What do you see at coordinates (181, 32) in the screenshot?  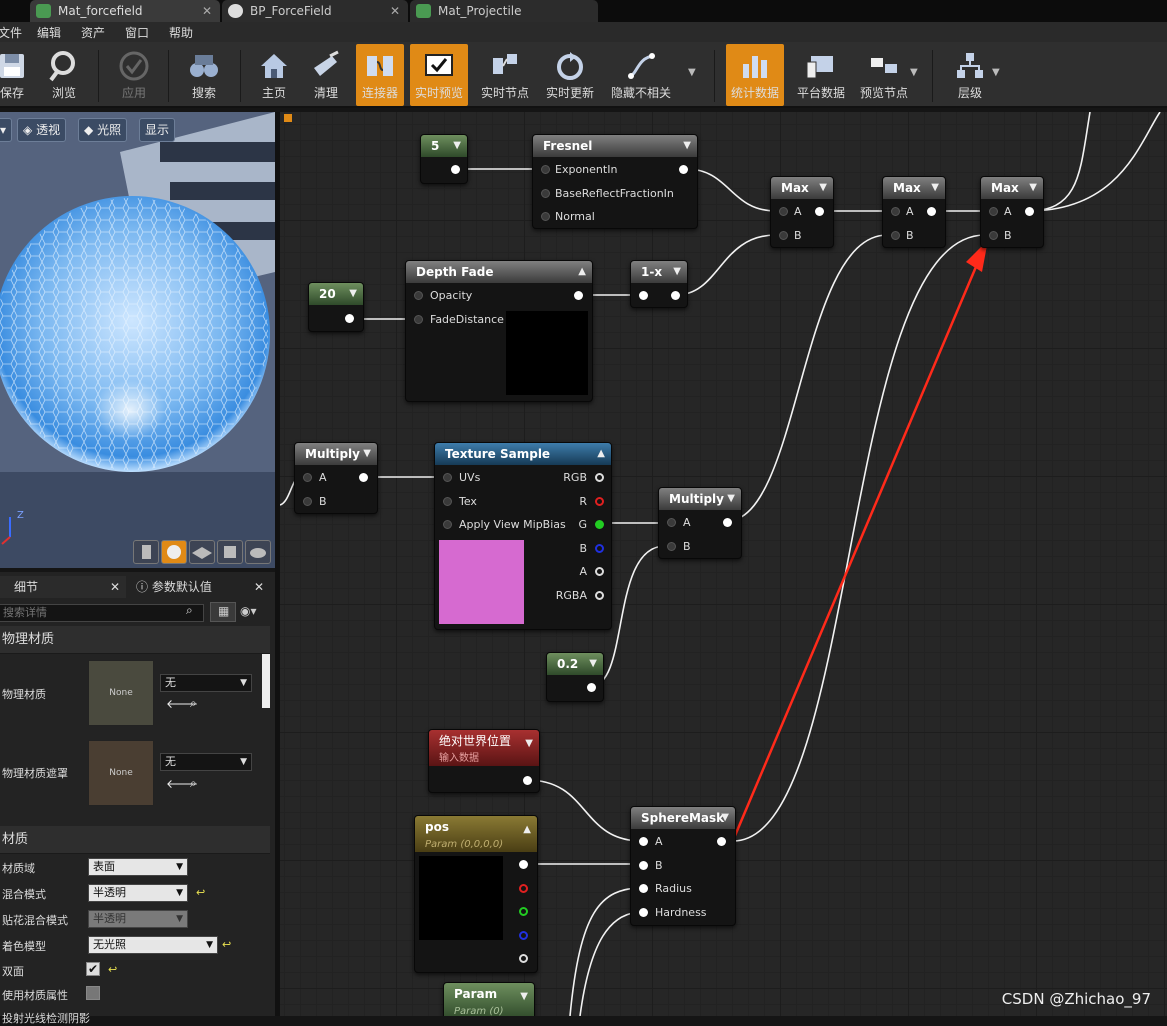 I see `menu-help: 帮助` at bounding box center [181, 32].